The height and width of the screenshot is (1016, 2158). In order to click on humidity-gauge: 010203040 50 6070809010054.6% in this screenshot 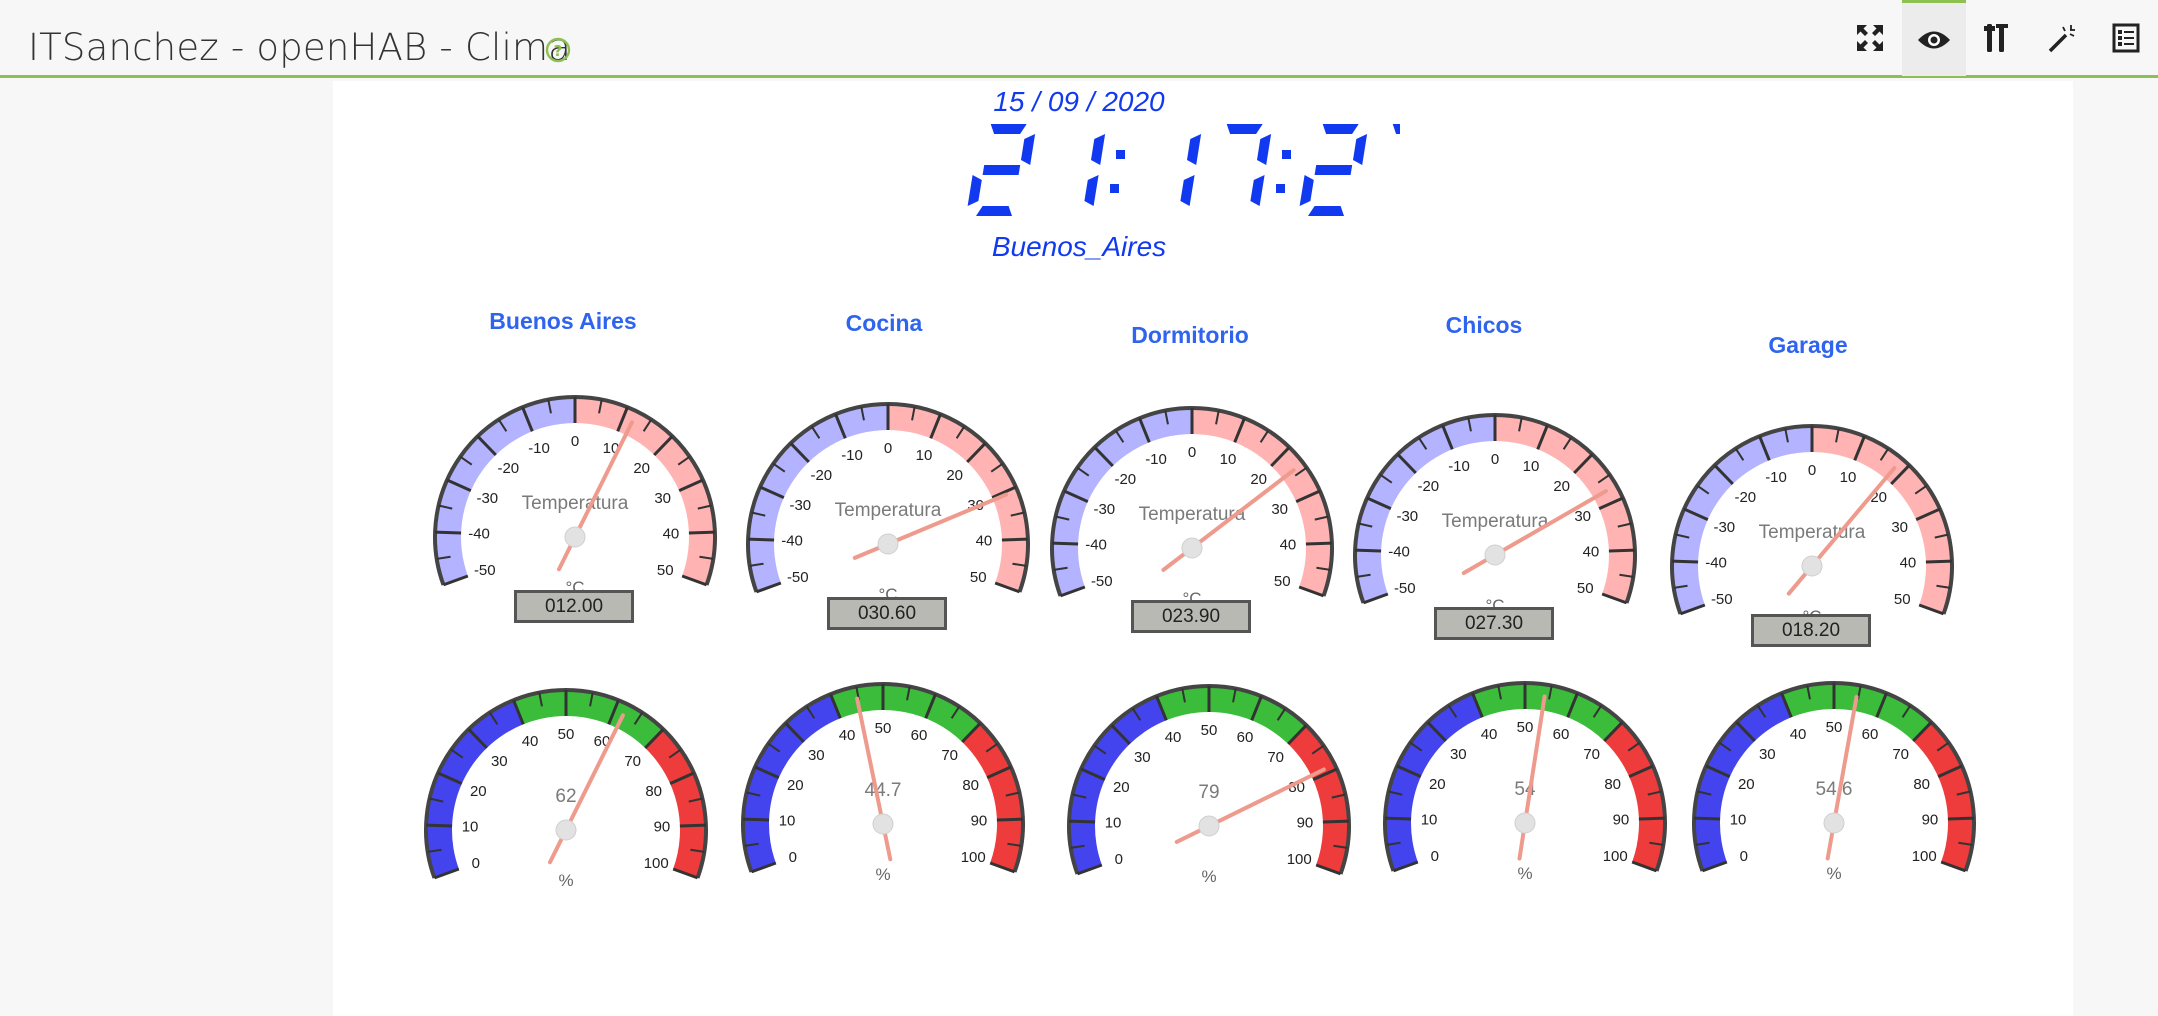, I will do `click(1834, 782)`.